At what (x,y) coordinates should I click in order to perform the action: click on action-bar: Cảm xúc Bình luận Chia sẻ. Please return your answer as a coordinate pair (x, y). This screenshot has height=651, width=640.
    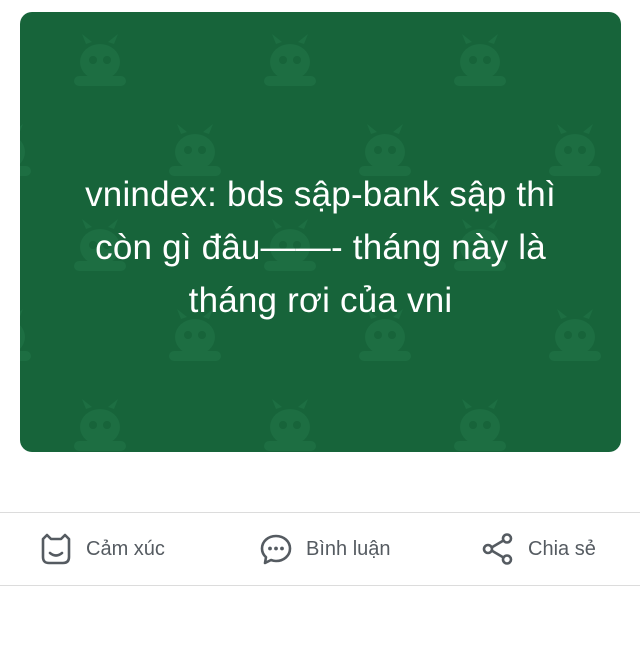
    Looking at the image, I should click on (320, 549).